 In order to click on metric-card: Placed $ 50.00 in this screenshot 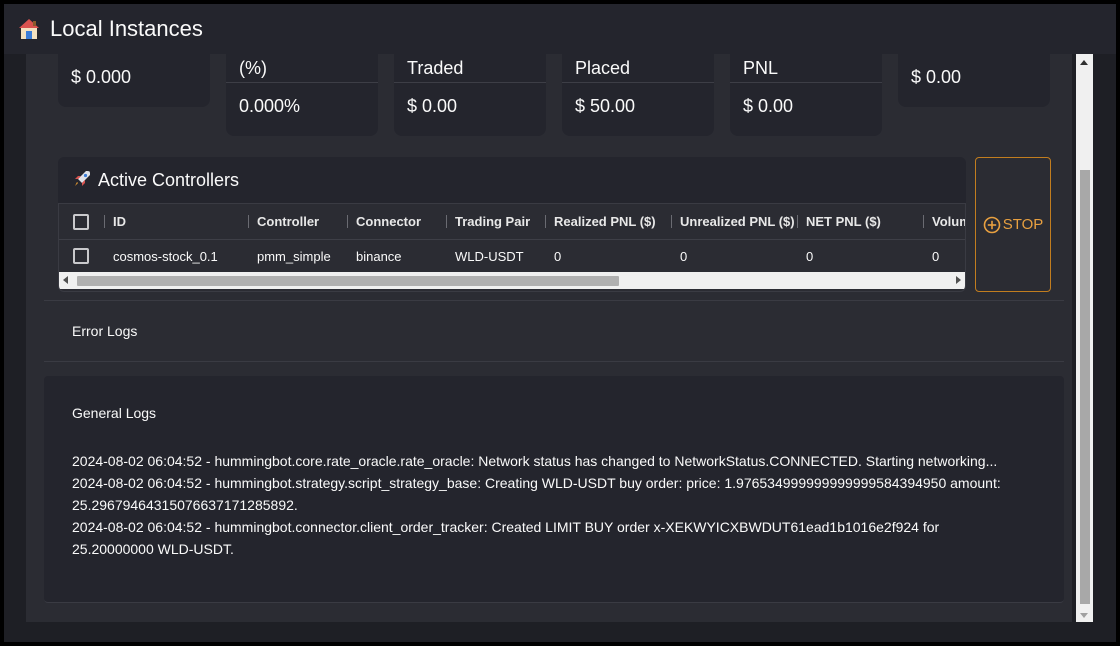, I will do `click(638, 95)`.